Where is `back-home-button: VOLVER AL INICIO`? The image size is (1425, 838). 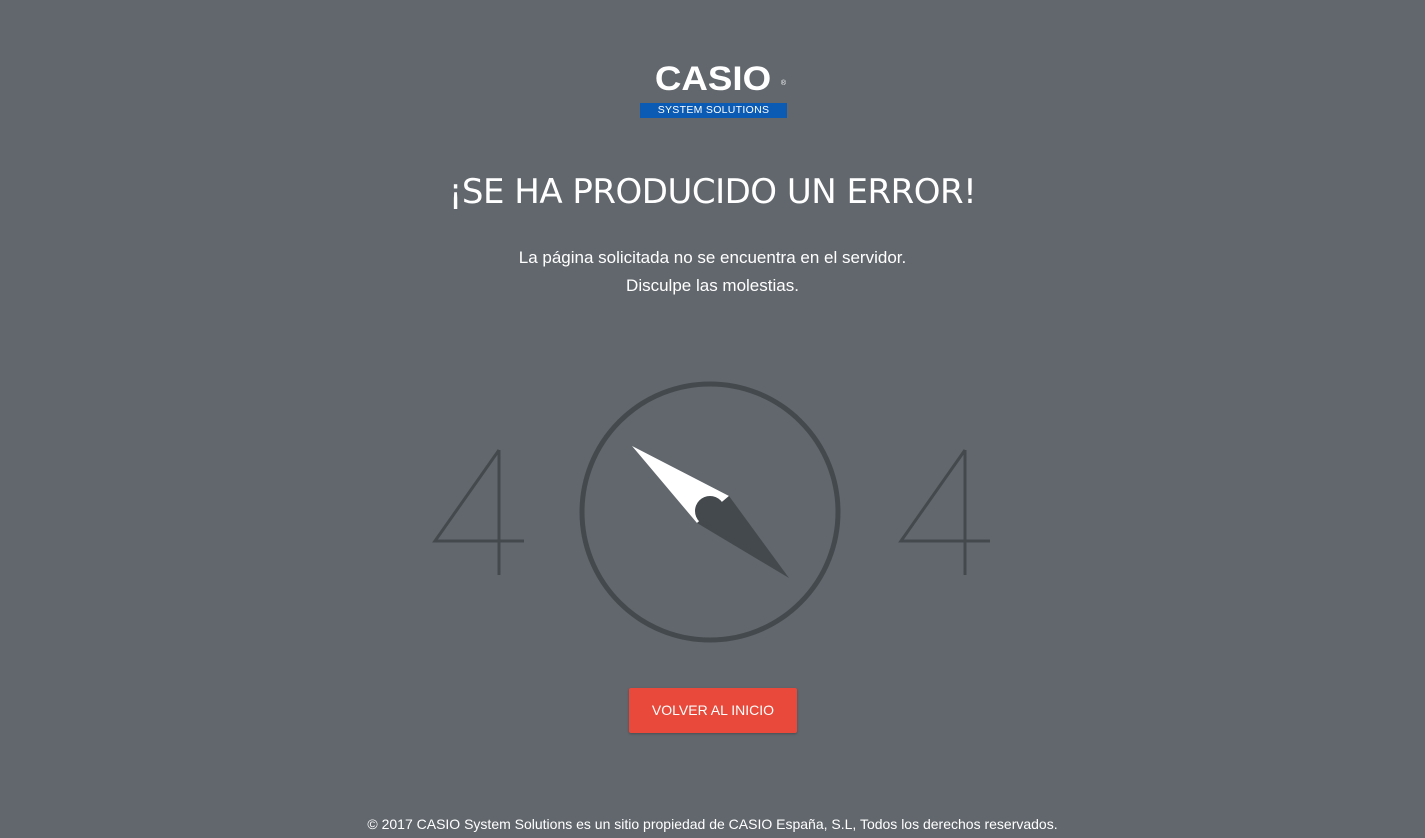
back-home-button: VOLVER AL INICIO is located at coordinates (713, 710).